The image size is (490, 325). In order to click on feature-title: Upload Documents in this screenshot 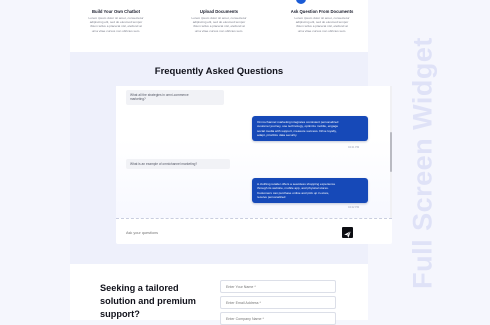, I will do `click(219, 11)`.